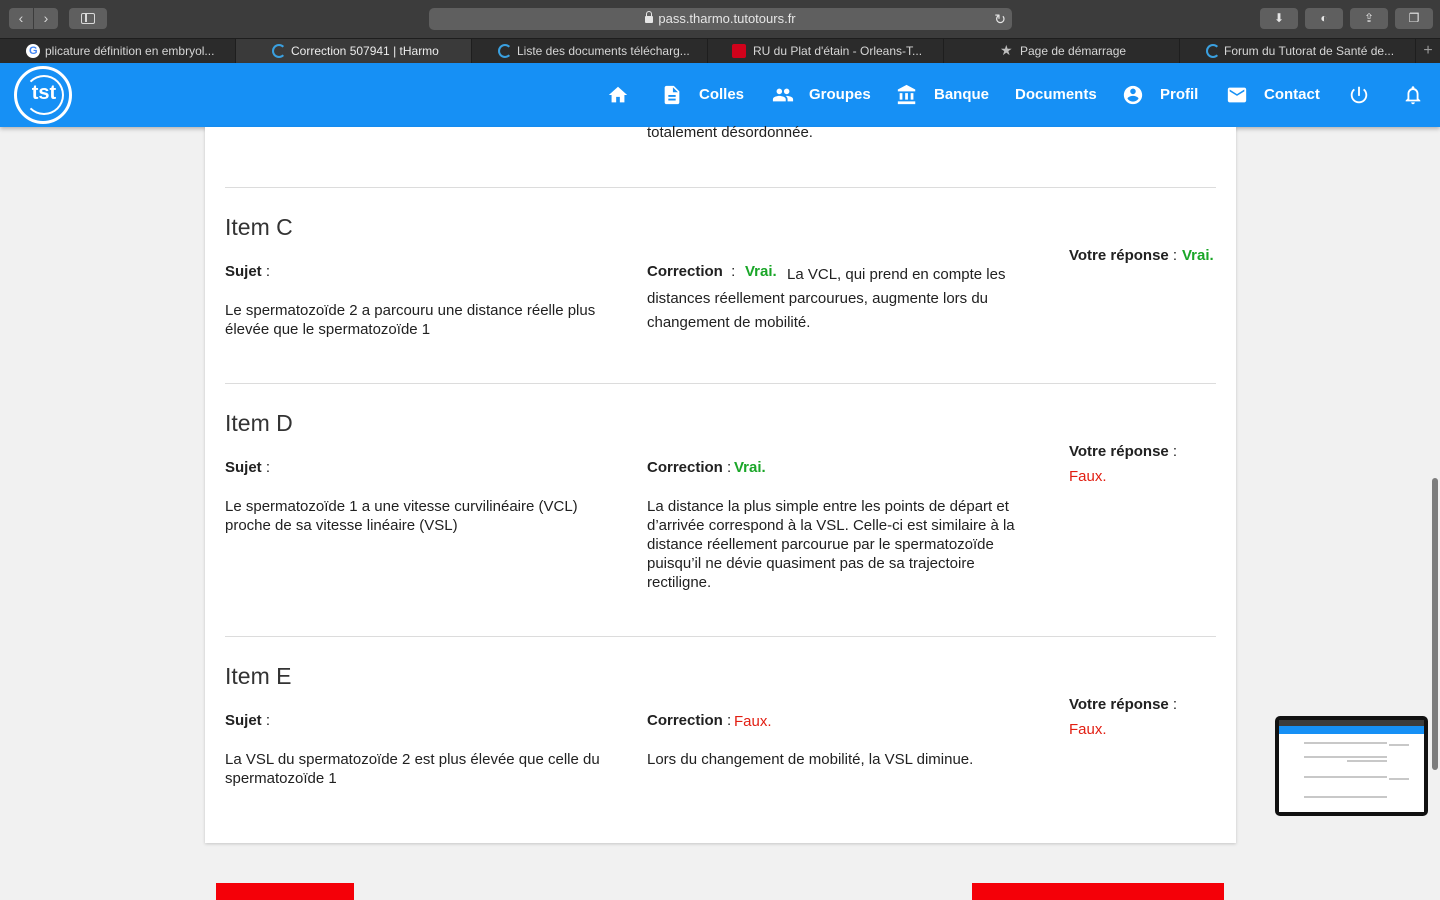 This screenshot has width=1440, height=900. I want to click on power-icon, so click(1359, 95).